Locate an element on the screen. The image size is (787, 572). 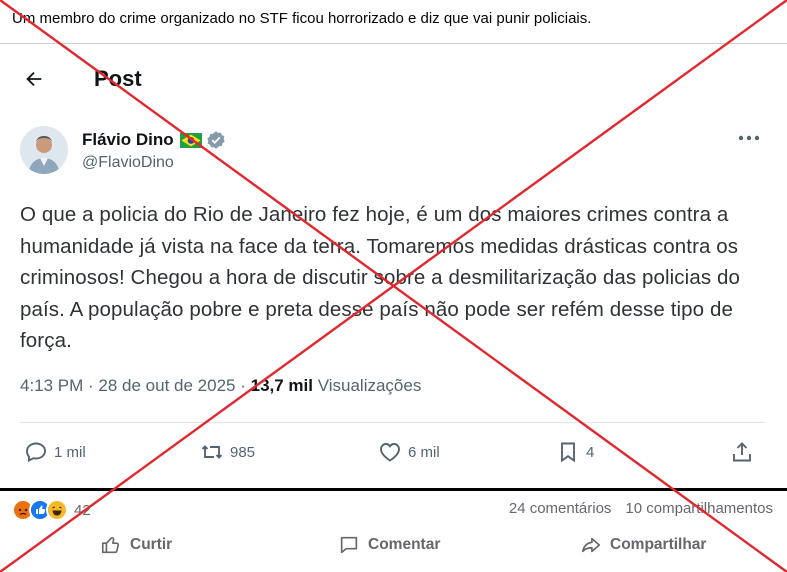
author-handle: @FlavioDino is located at coordinates (154, 163).